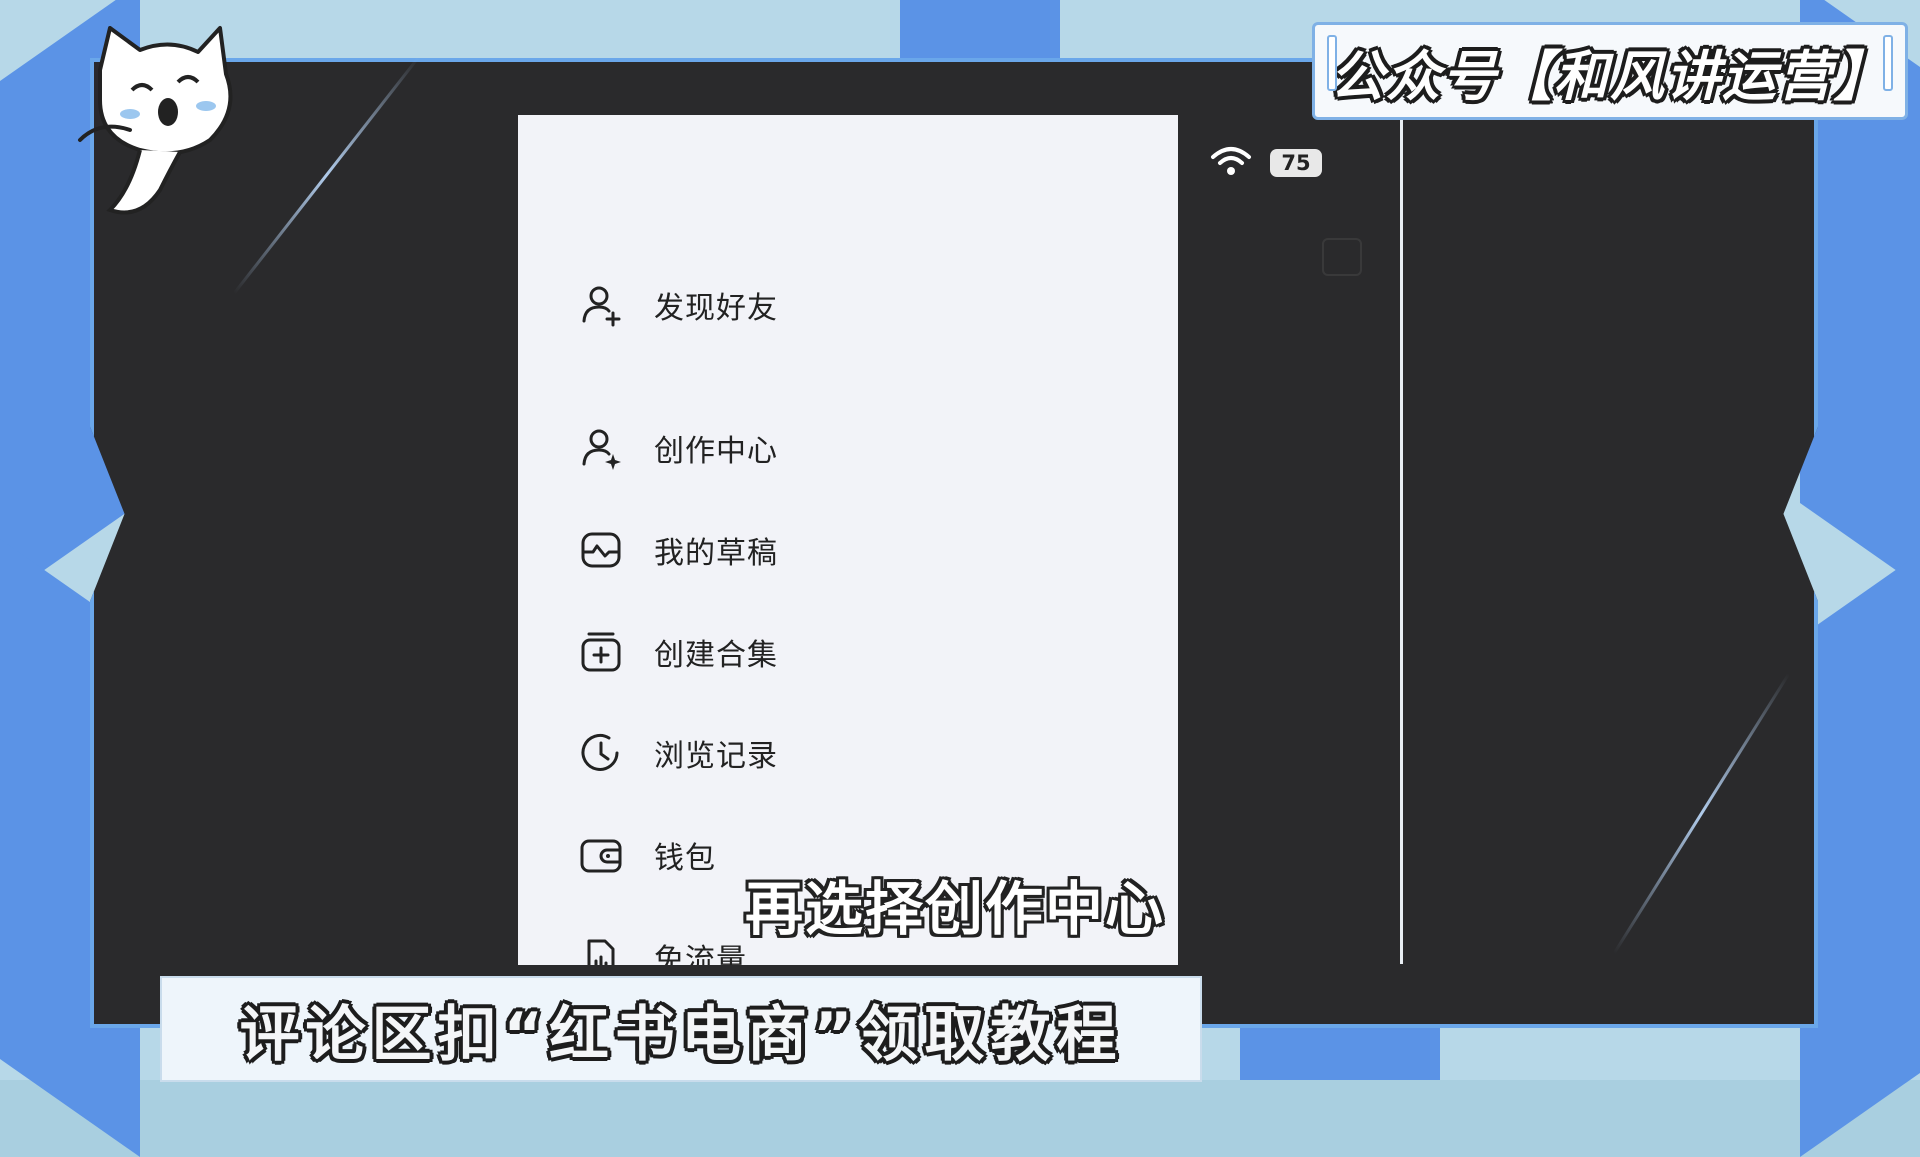 The width and height of the screenshot is (1920, 1157). Describe the element at coordinates (1266, 163) in the screenshot. I see `status-bar: 75` at that location.